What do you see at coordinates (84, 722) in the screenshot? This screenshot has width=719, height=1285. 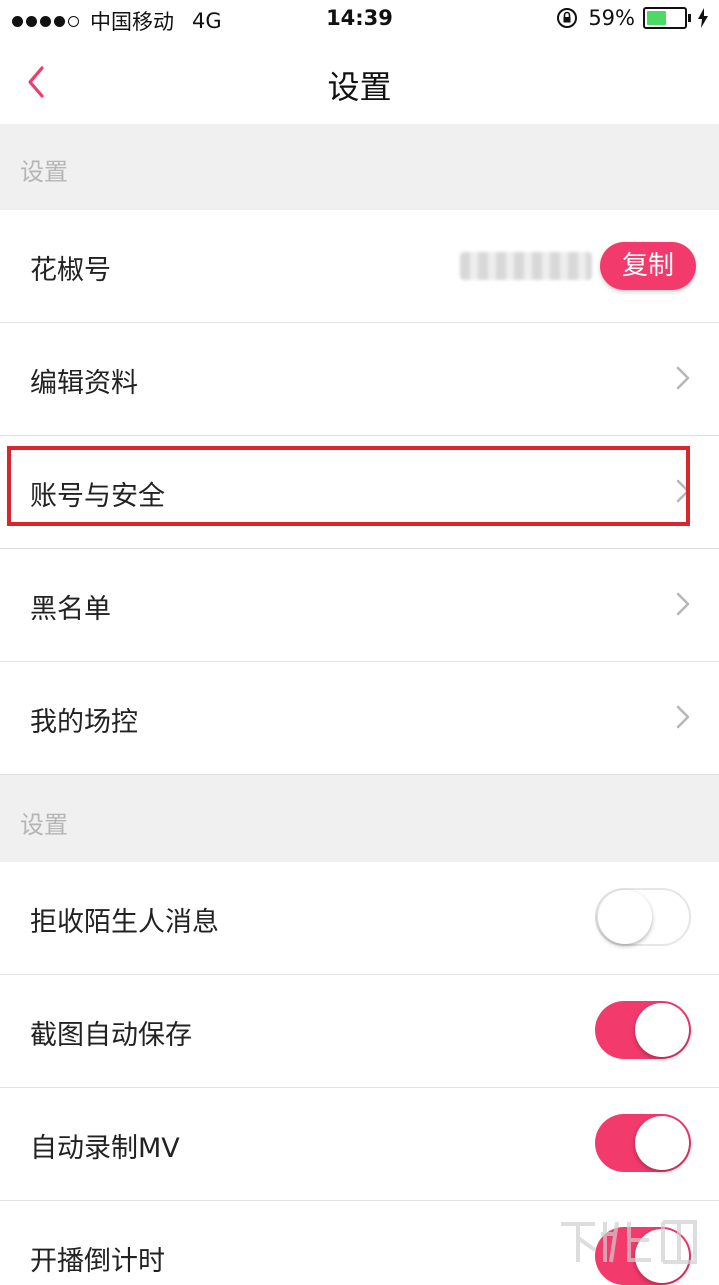 I see `row-label: 我的场控` at bounding box center [84, 722].